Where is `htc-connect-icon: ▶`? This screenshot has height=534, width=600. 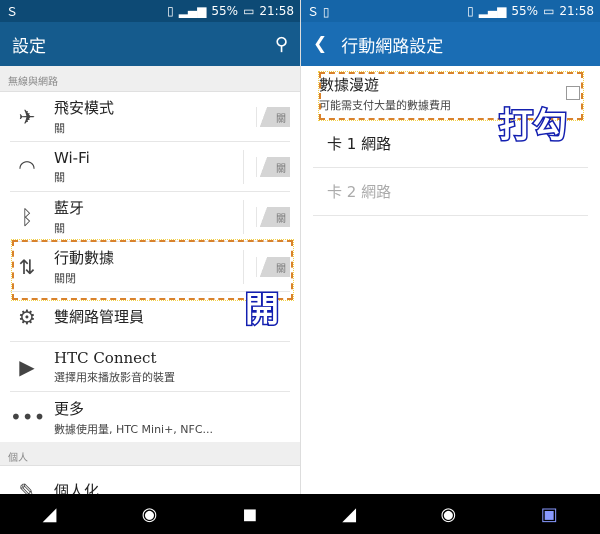 htc-connect-icon: ▶ is located at coordinates (27, 366).